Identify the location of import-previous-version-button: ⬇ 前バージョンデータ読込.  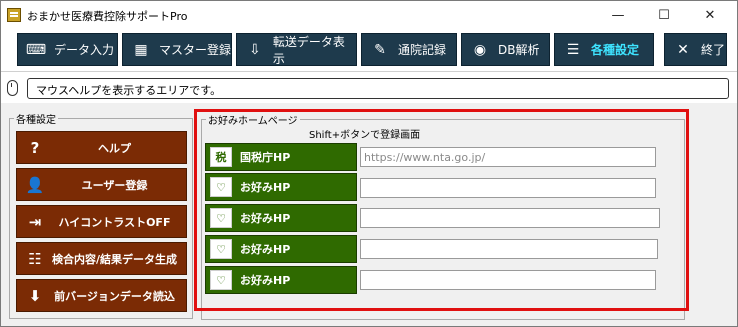
(101, 295).